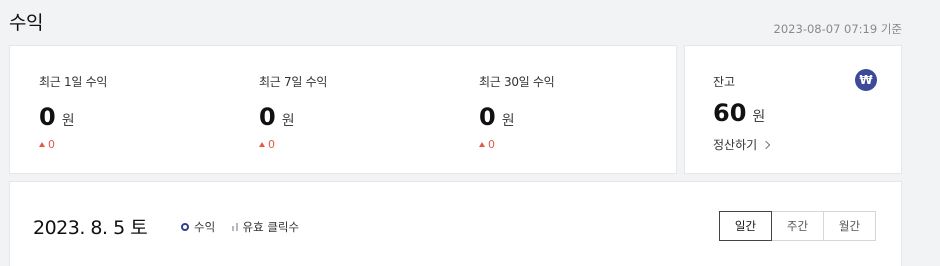  I want to click on legend-revenue: 수익, so click(198, 227).